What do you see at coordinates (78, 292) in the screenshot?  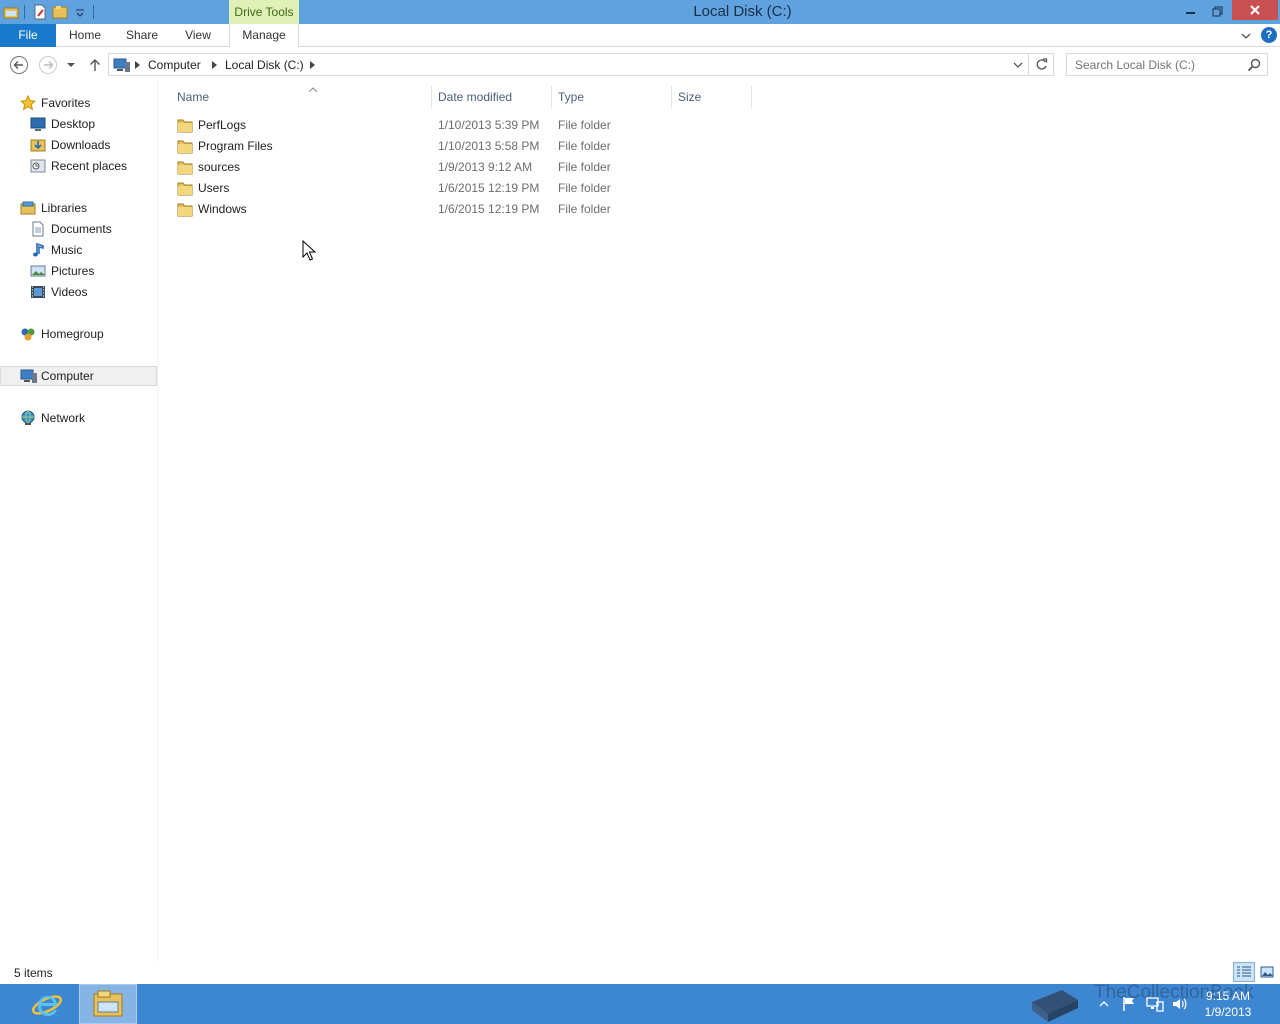 I see `nav-videos: Videos` at bounding box center [78, 292].